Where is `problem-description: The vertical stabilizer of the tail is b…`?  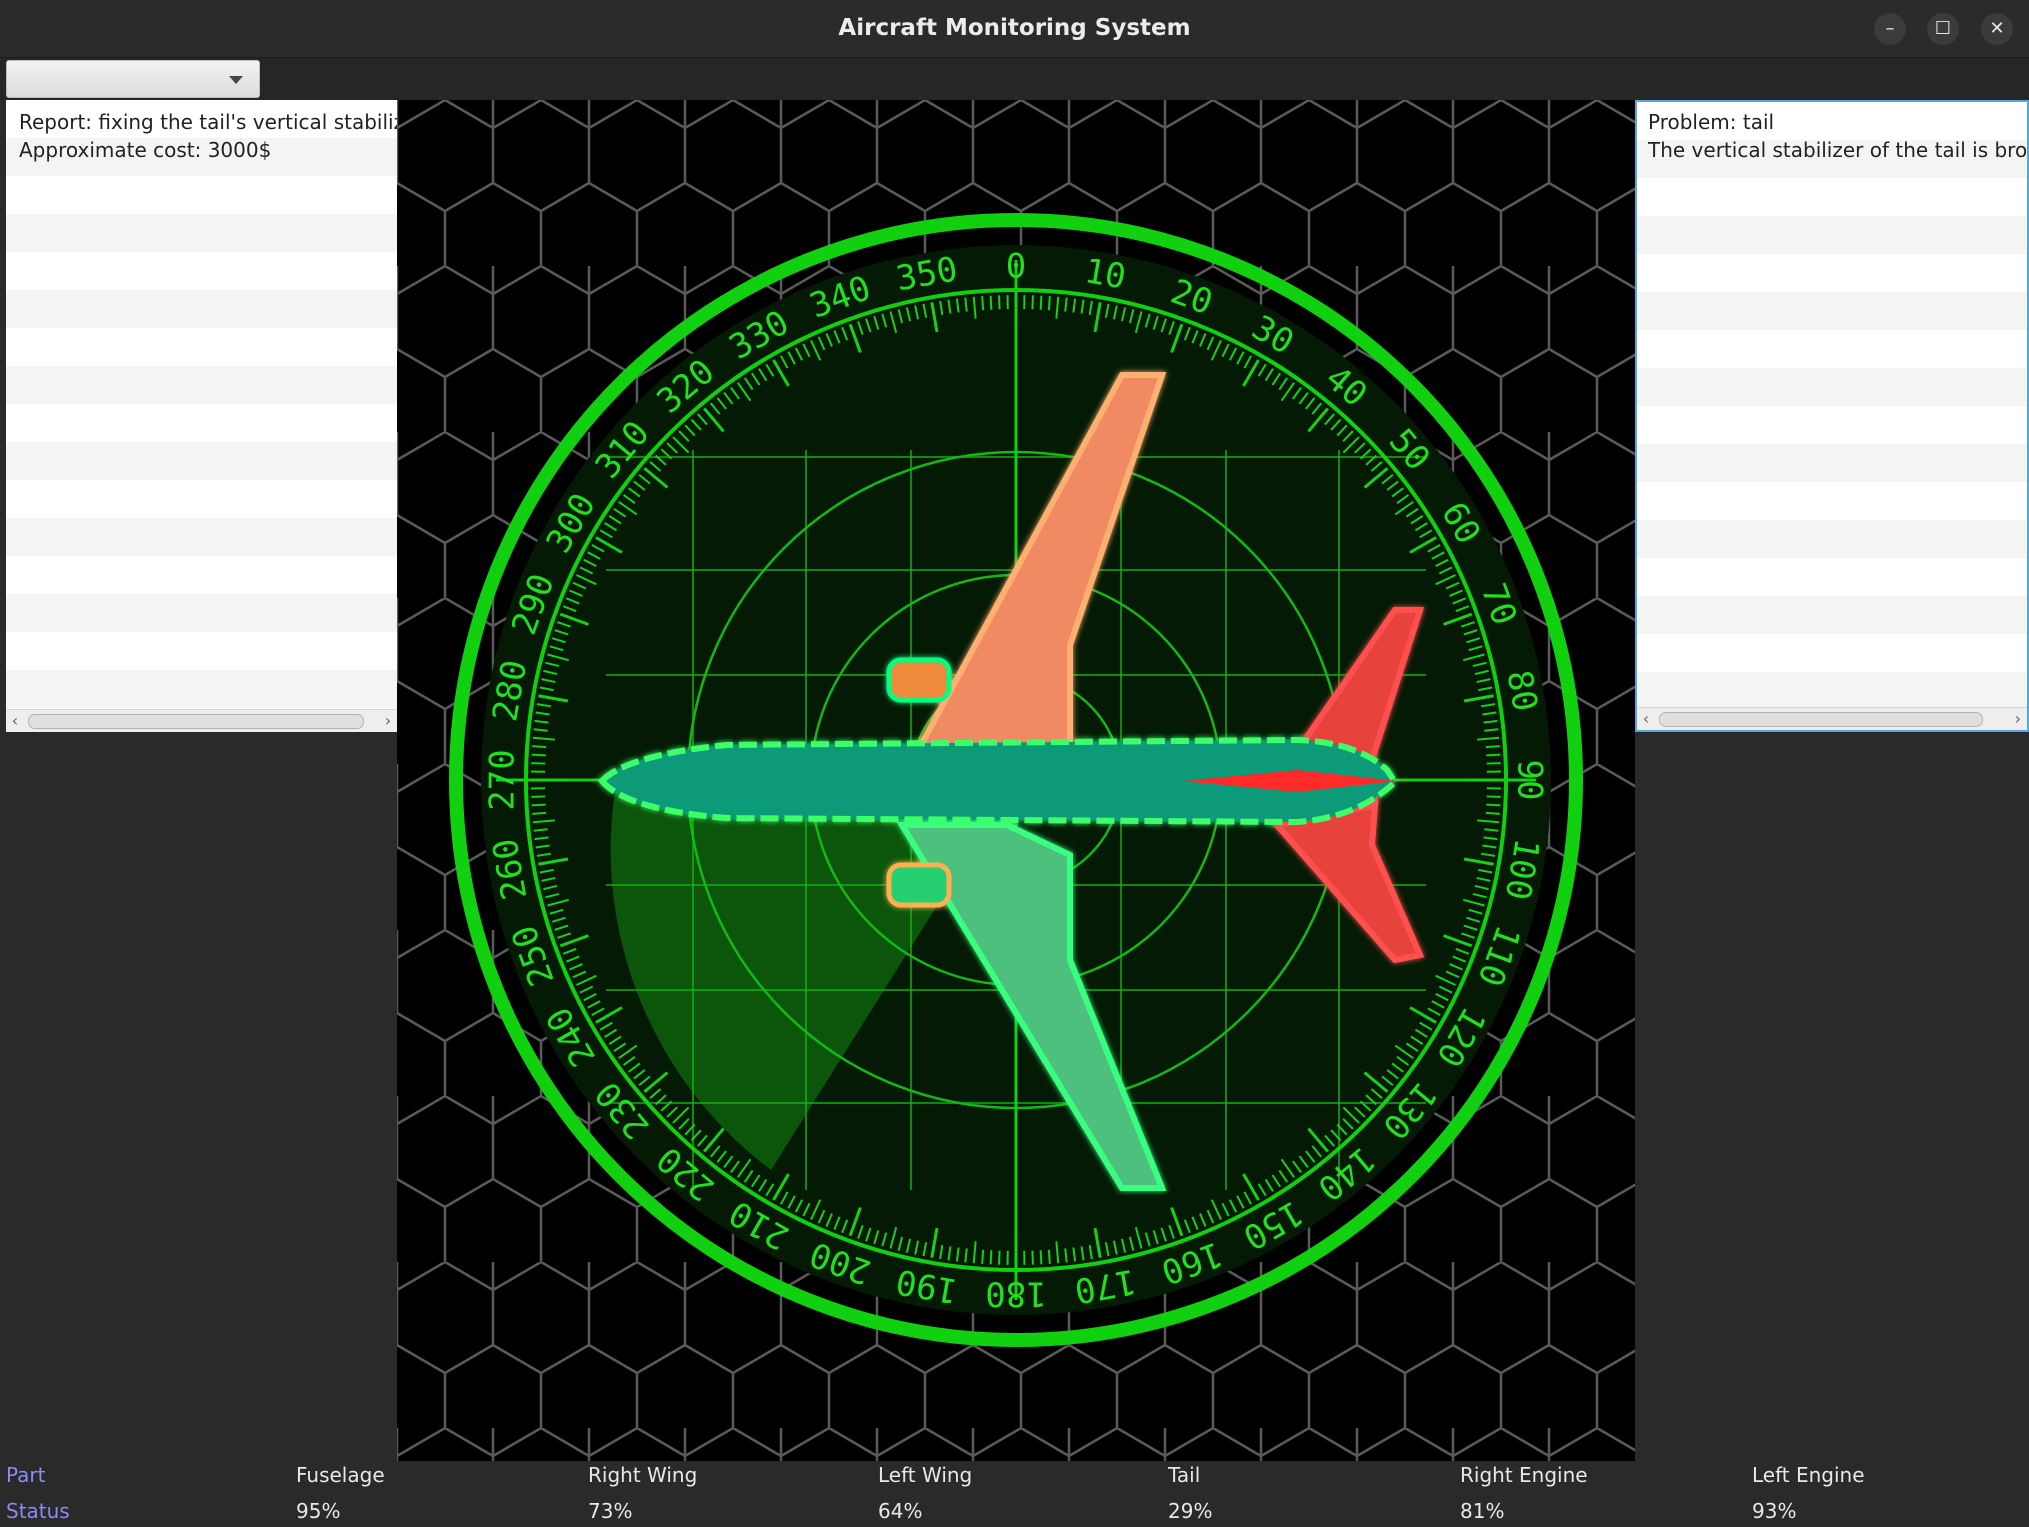
problem-description: The vertical stabilizer of the tail is b… is located at coordinates (1838, 150).